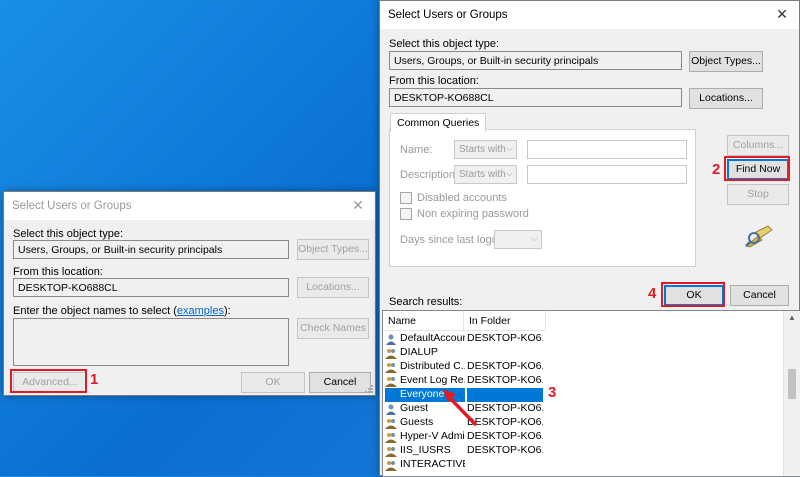 This screenshot has height=477, width=800. Describe the element at coordinates (552, 392) in the screenshot. I see `step-3-marker: 3` at that location.